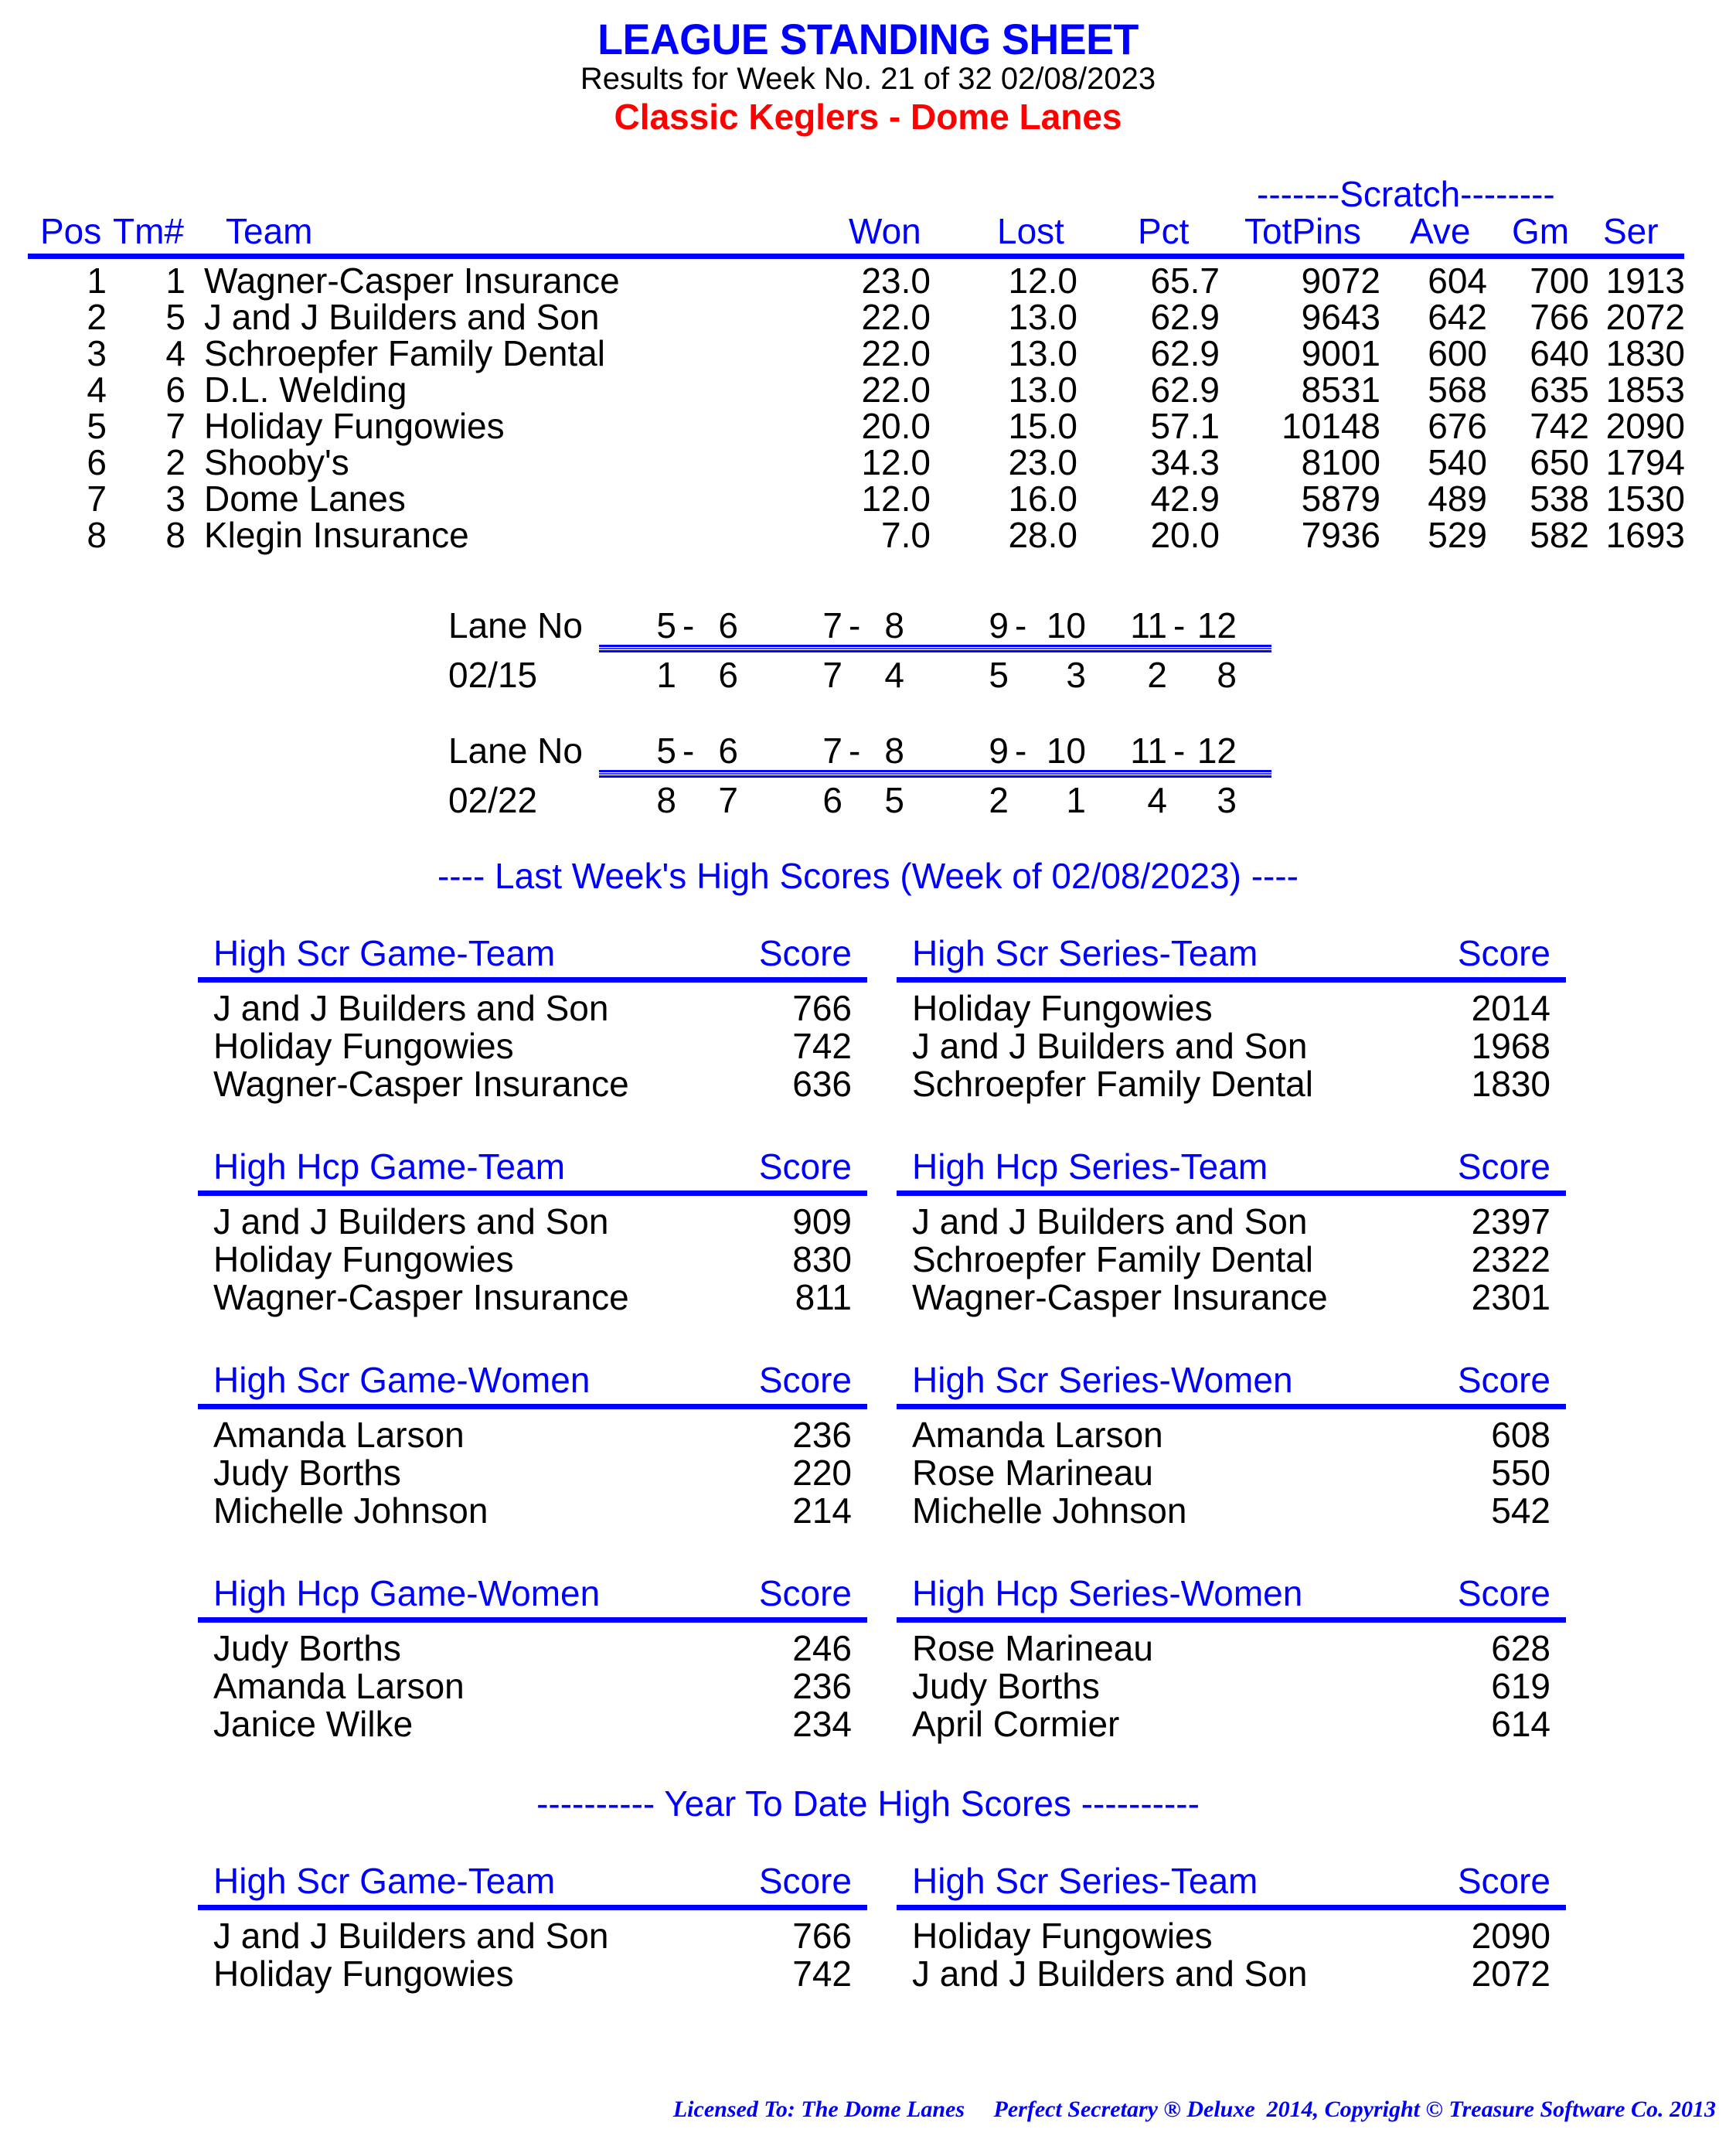 This screenshot has width=1736, height=2129. I want to click on high-score-header: High Scr Game-Team Score, so click(533, 954).